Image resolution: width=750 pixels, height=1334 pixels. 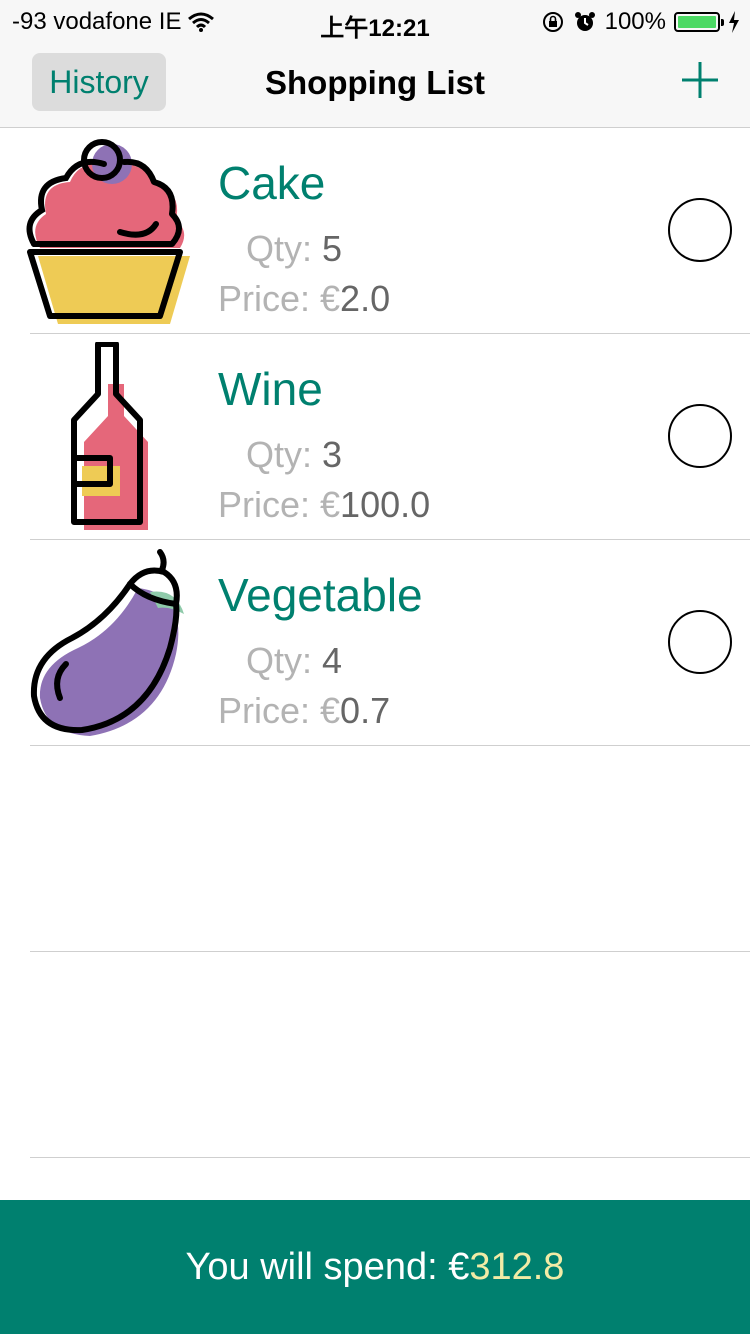 What do you see at coordinates (365, 298) in the screenshot?
I see `price-value: 2.0` at bounding box center [365, 298].